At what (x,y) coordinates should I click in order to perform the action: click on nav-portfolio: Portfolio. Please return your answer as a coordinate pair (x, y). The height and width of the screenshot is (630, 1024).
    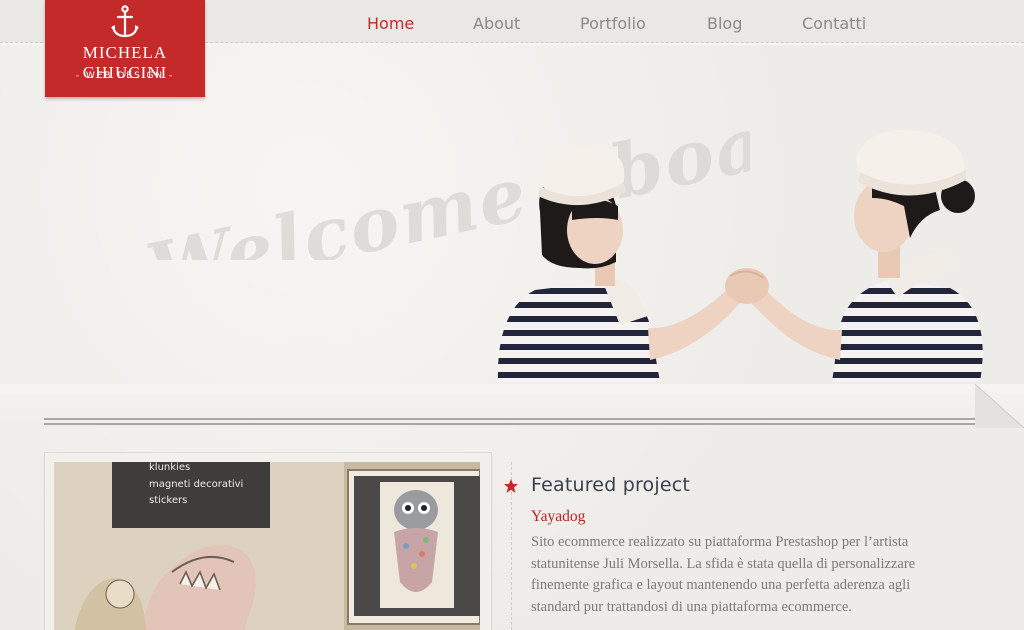
    Looking at the image, I should click on (613, 23).